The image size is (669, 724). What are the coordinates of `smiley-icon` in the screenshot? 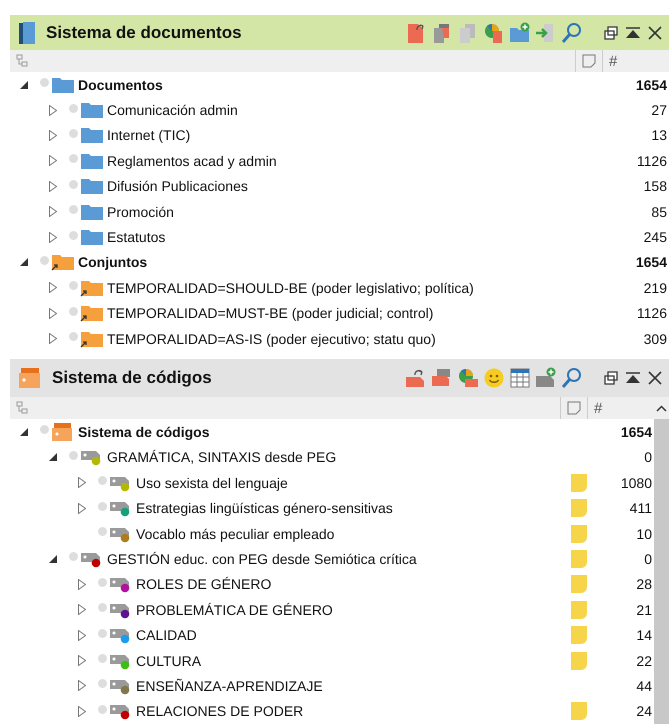 It's located at (494, 378).